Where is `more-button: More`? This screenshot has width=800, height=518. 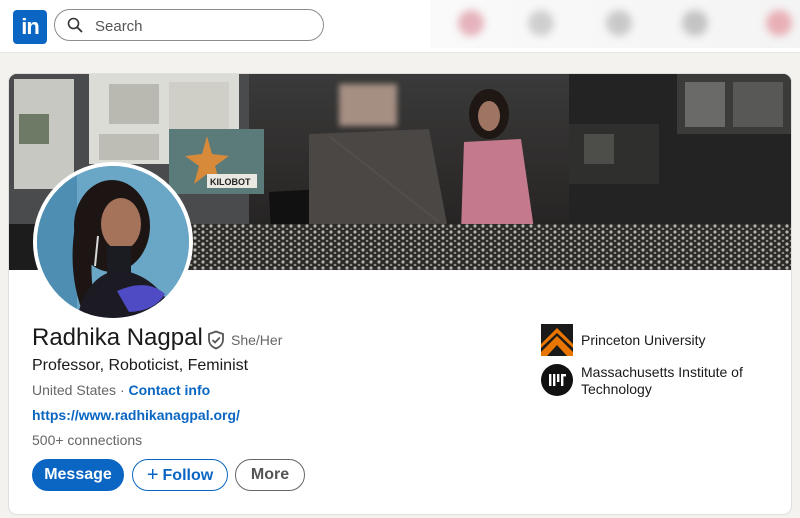
more-button: More is located at coordinates (270, 475).